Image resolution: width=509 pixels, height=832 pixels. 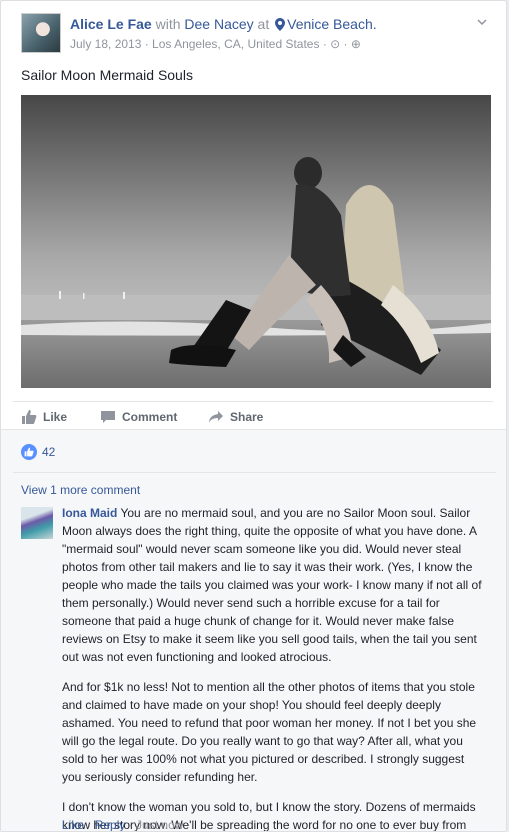 I want to click on comment-reply-link: Reply, so click(x=110, y=824).